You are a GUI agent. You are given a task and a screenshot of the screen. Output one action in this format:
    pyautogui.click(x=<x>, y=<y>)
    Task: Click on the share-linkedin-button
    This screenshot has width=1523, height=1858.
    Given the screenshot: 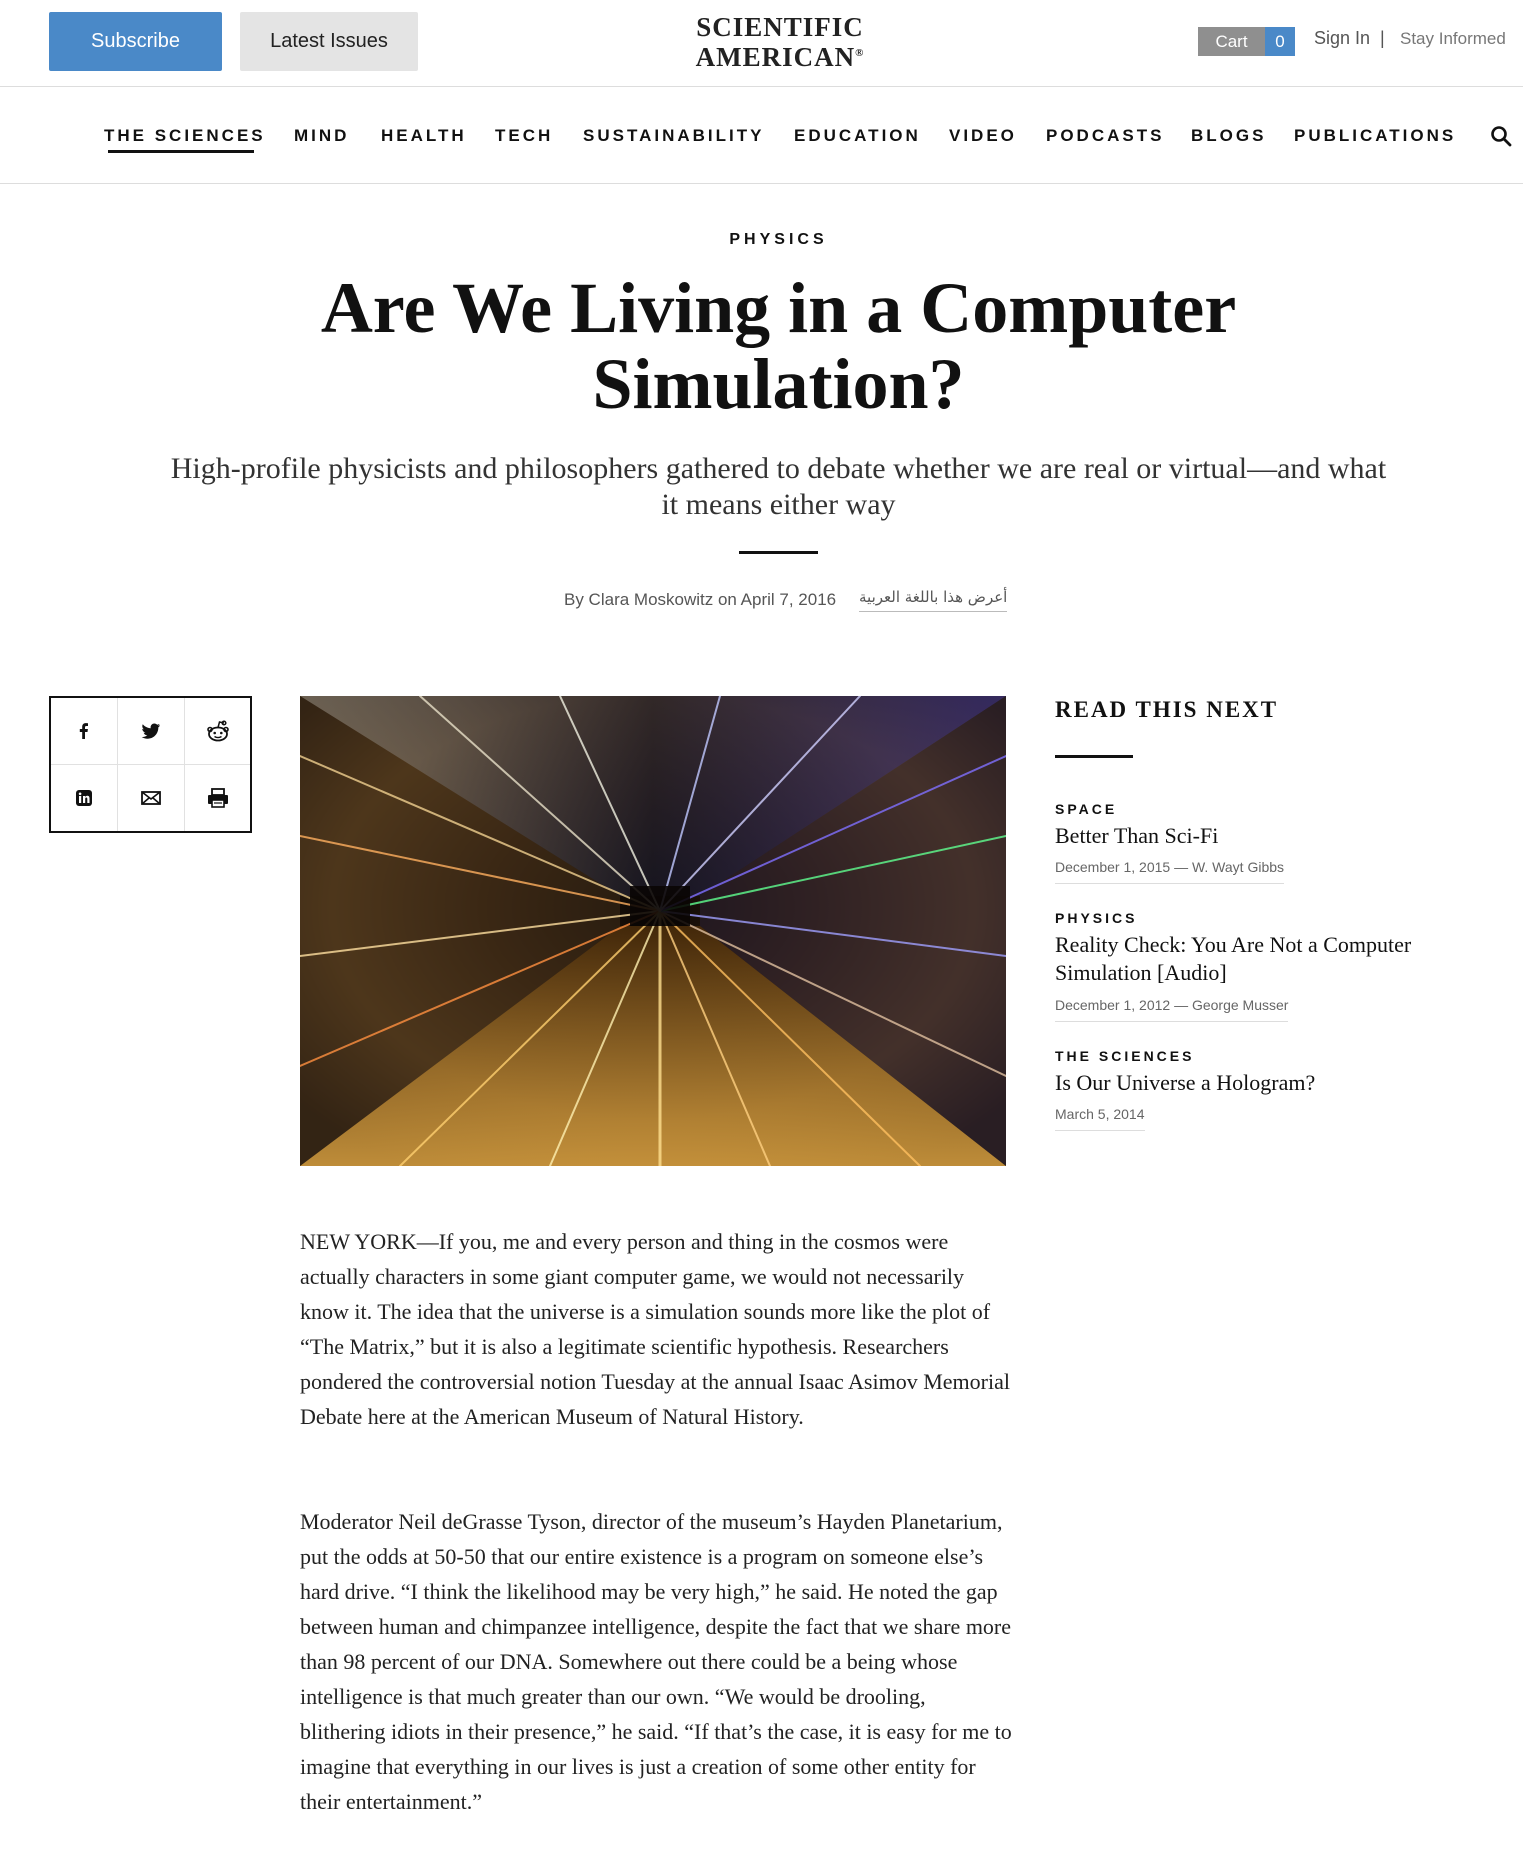 What is the action you would take?
    pyautogui.click(x=84, y=798)
    